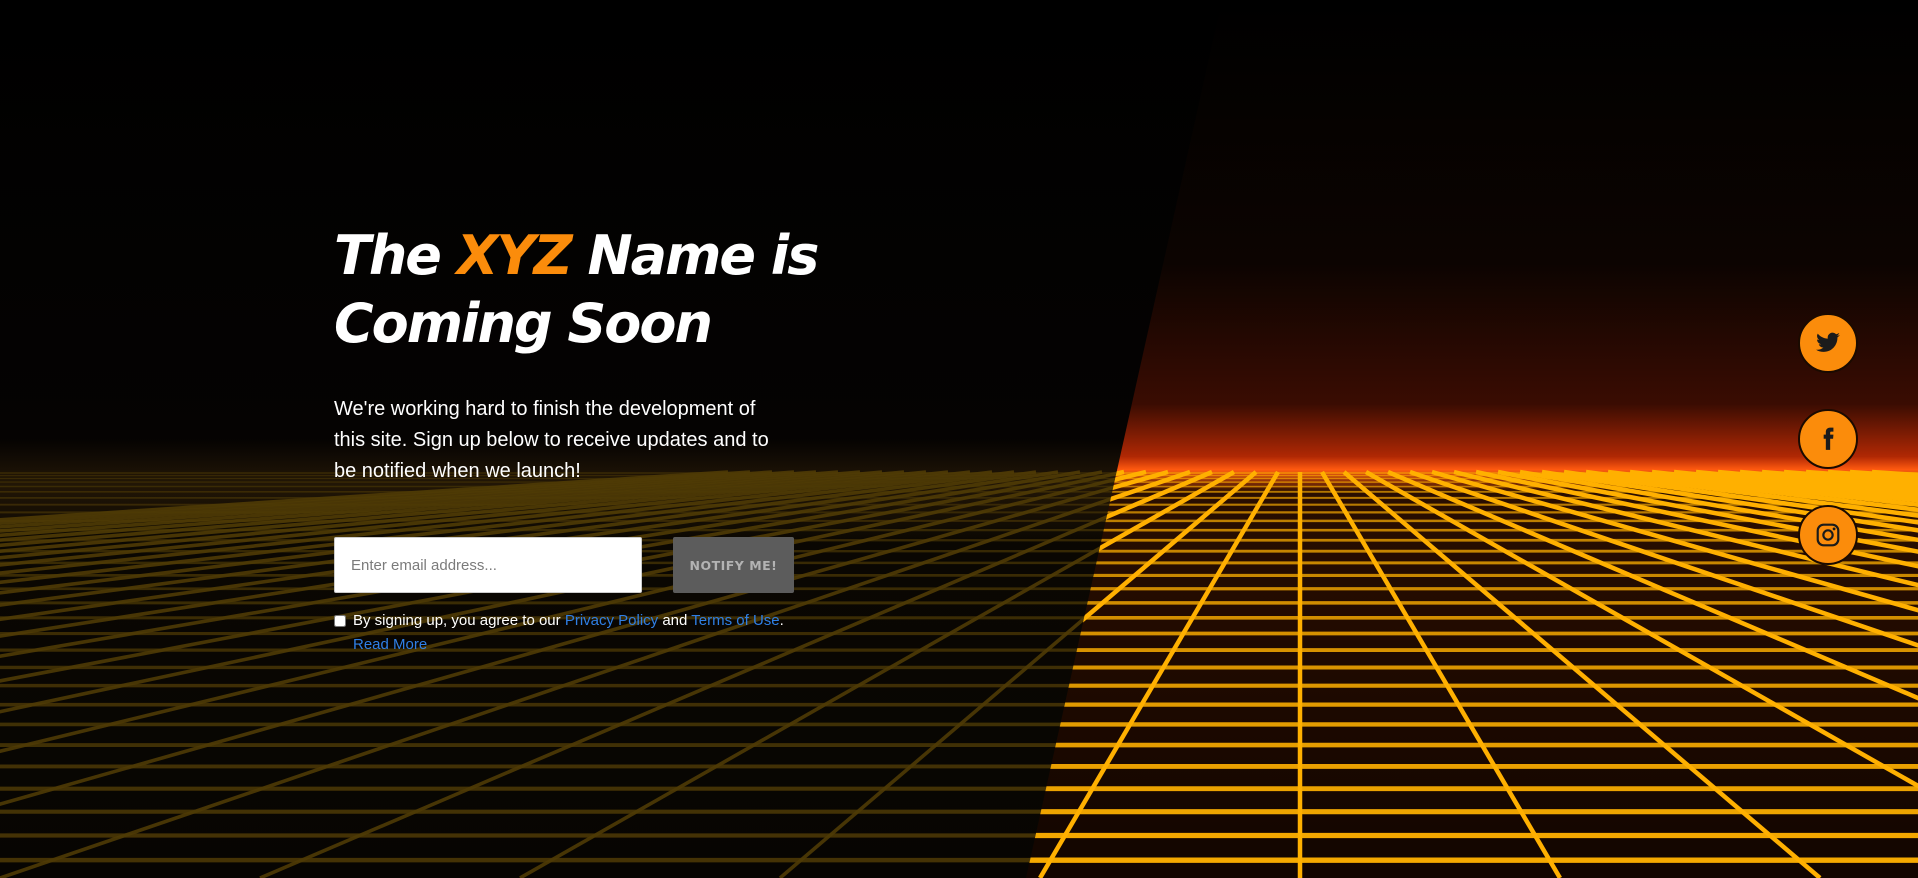 This screenshot has height=878, width=1918. What do you see at coordinates (388, 255) in the screenshot?
I see `title-prefix: The` at bounding box center [388, 255].